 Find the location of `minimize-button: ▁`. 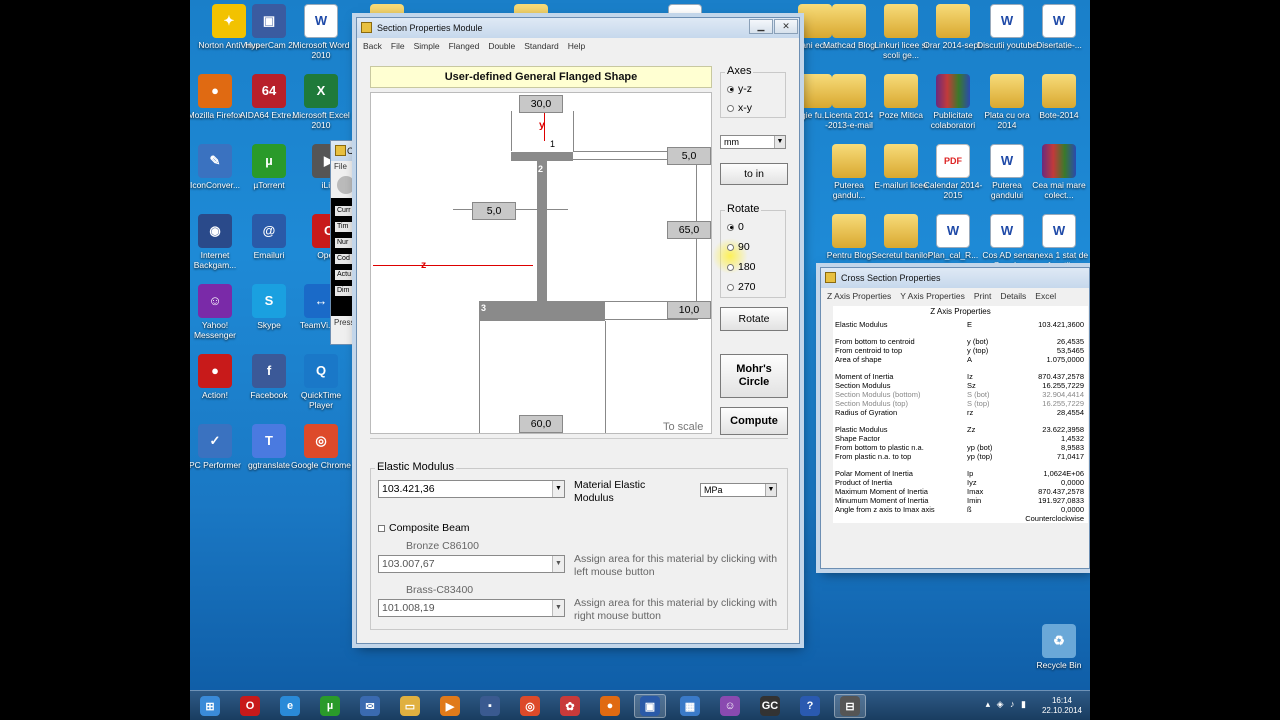

minimize-button: ▁ is located at coordinates (761, 26).